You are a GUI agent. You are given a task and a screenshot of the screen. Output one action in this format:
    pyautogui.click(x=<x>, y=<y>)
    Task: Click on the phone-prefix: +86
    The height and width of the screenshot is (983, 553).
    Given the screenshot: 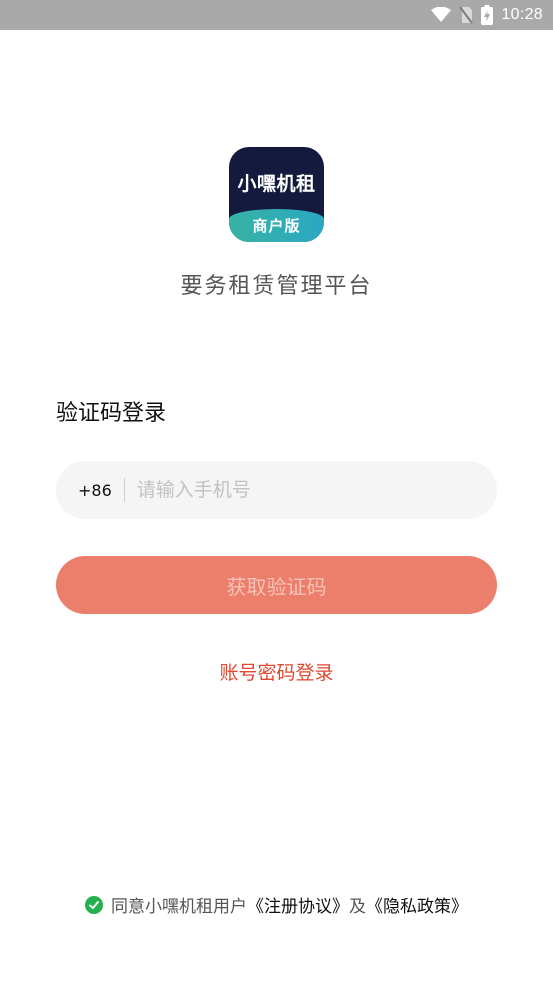 What is the action you would take?
    pyautogui.click(x=95, y=490)
    